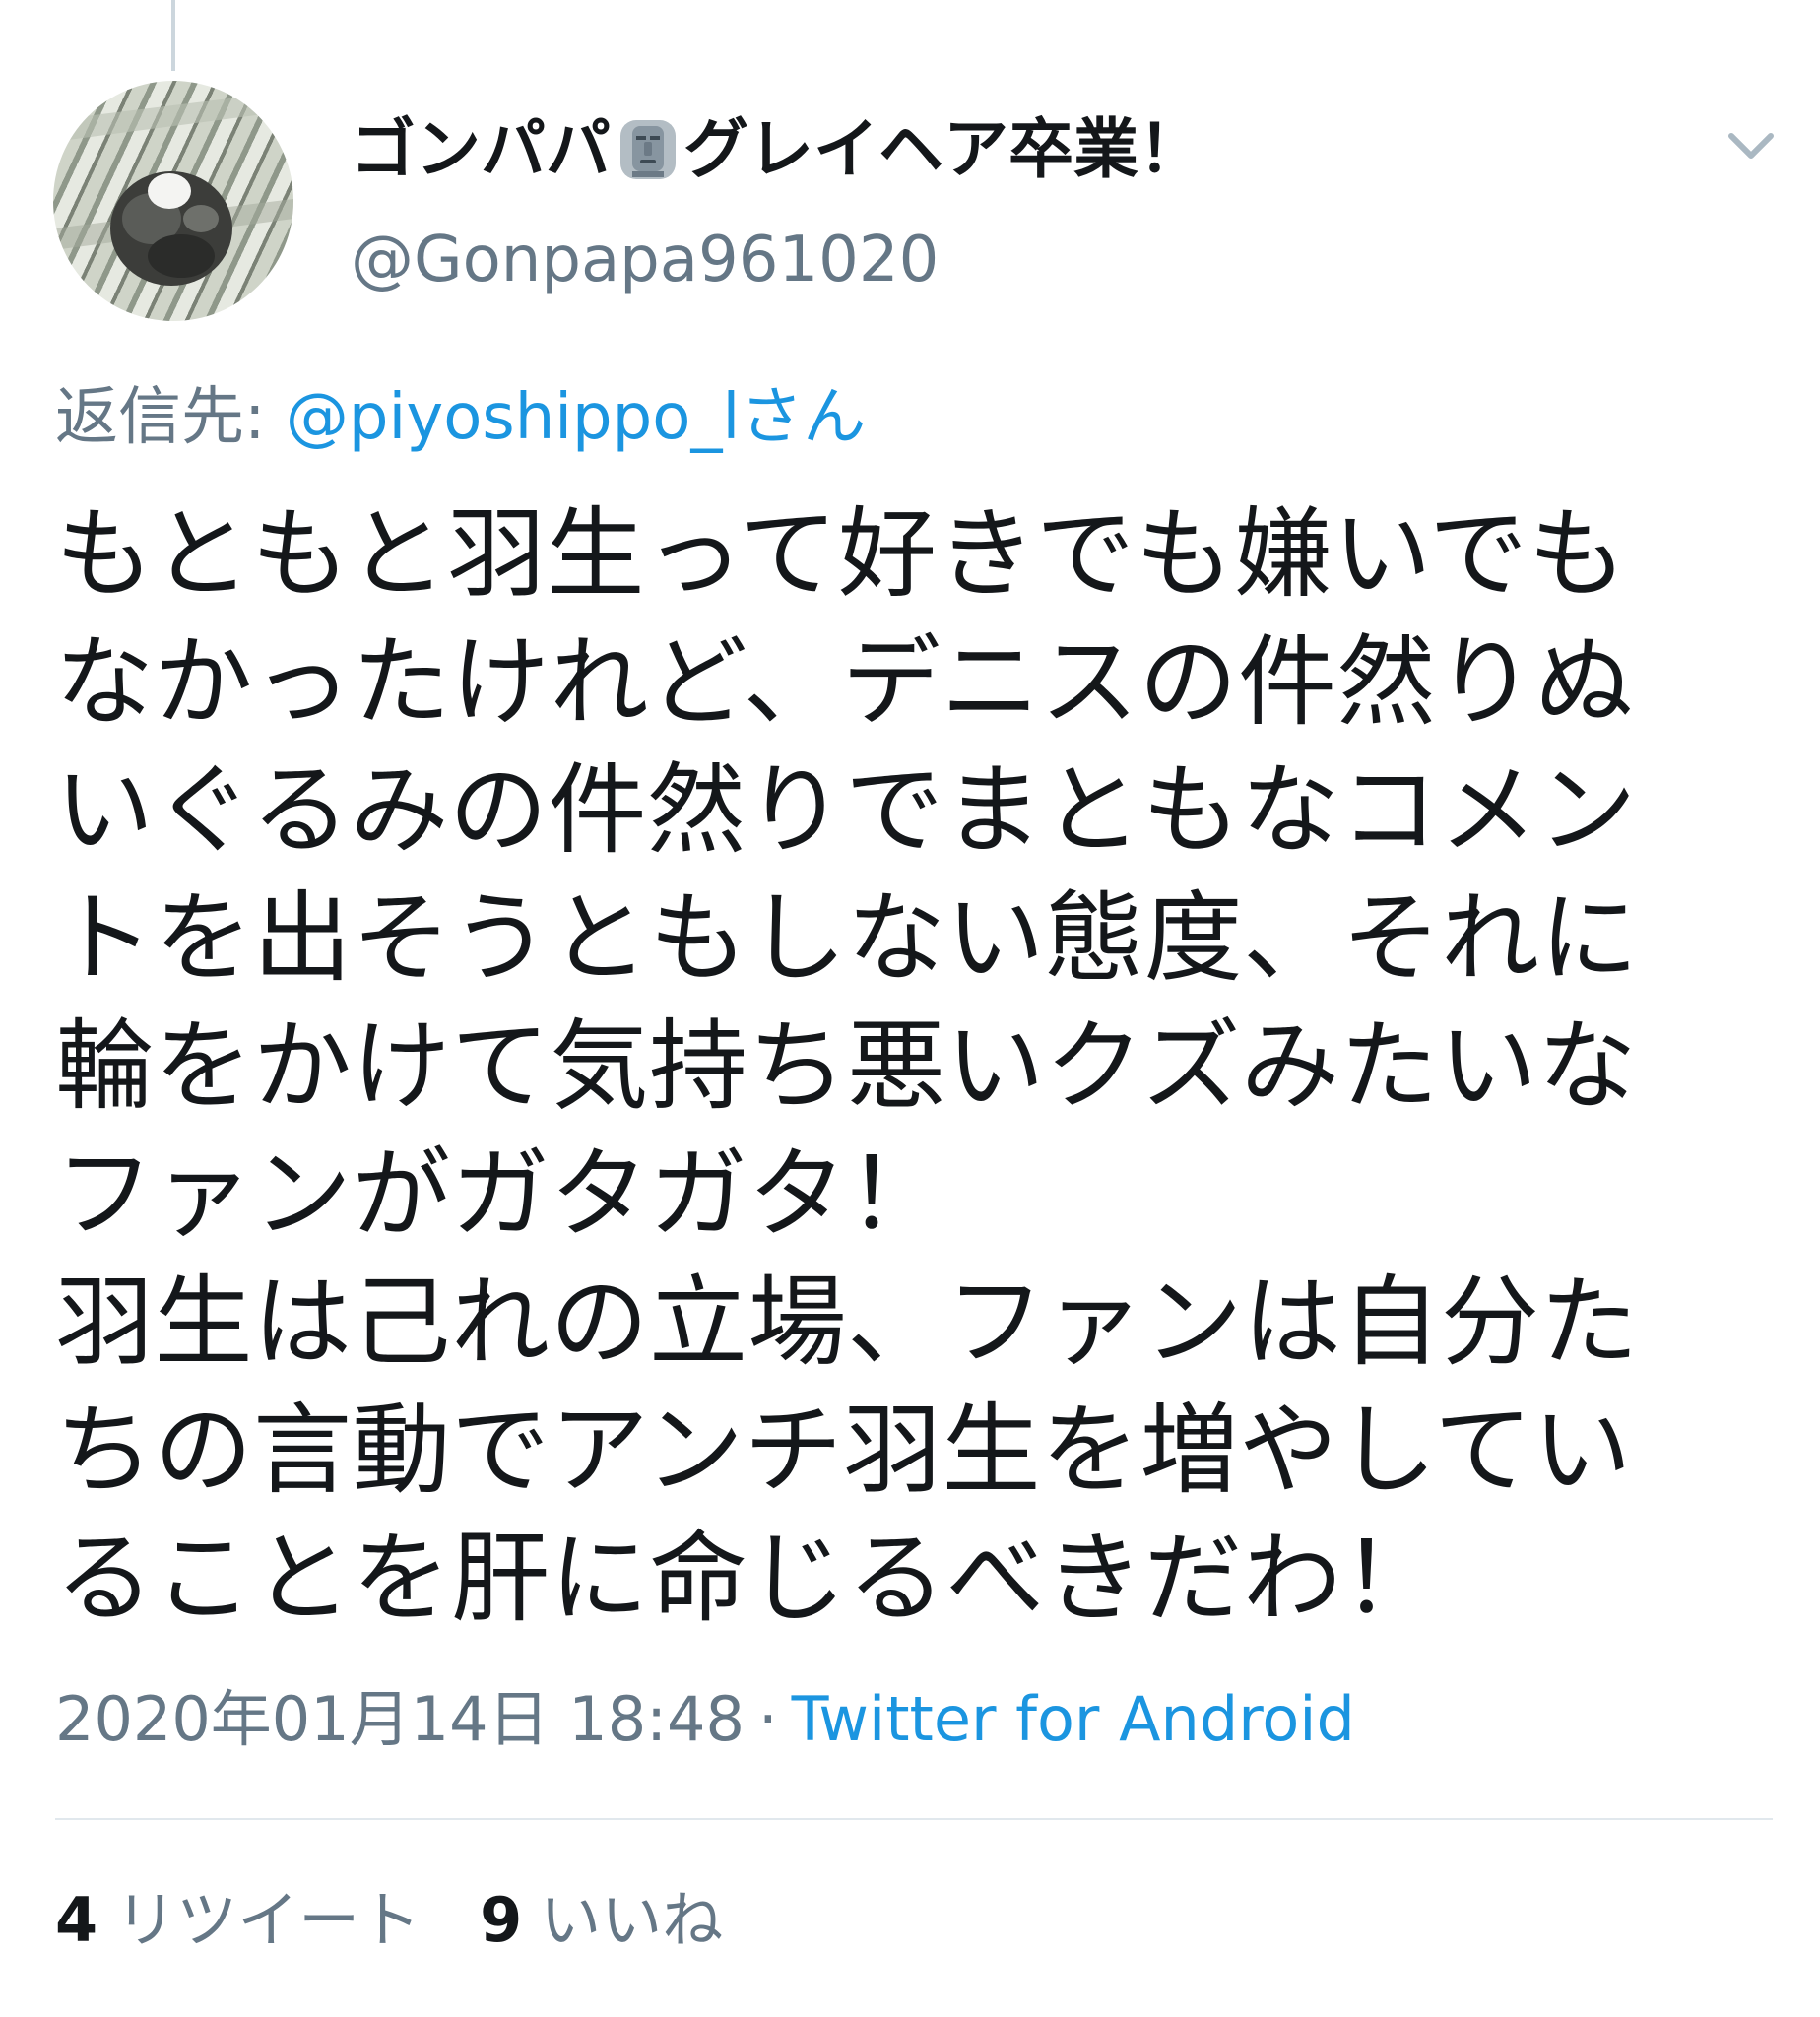 The image size is (1820, 2017). I want to click on retweet-label: リツイート, so click(268, 1920).